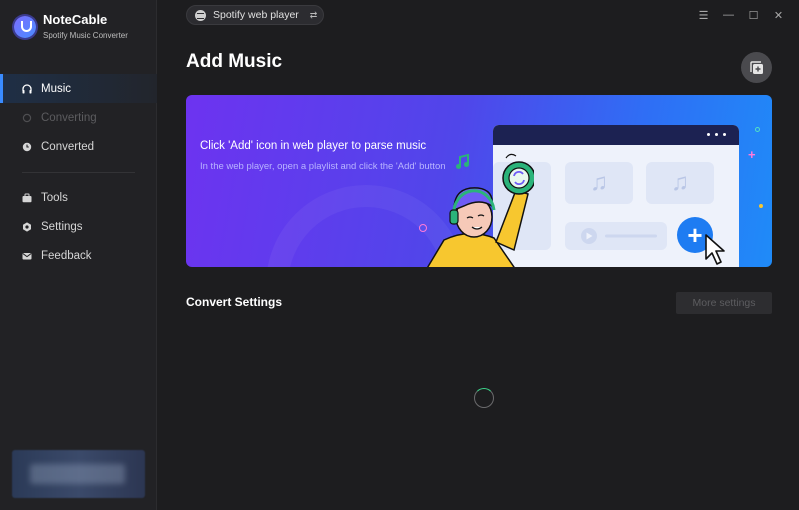 Image resolution: width=799 pixels, height=510 pixels. I want to click on secondary-nav: Tools Settings Feedback, so click(78, 226).